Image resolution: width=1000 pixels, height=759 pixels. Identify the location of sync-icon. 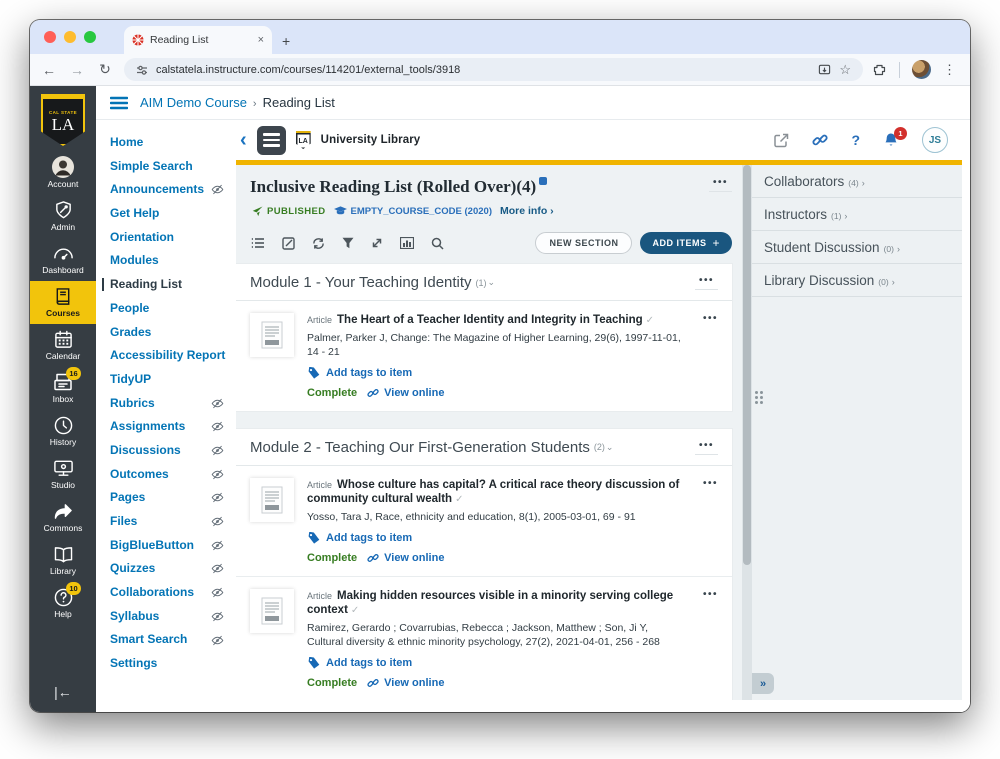
(318, 243).